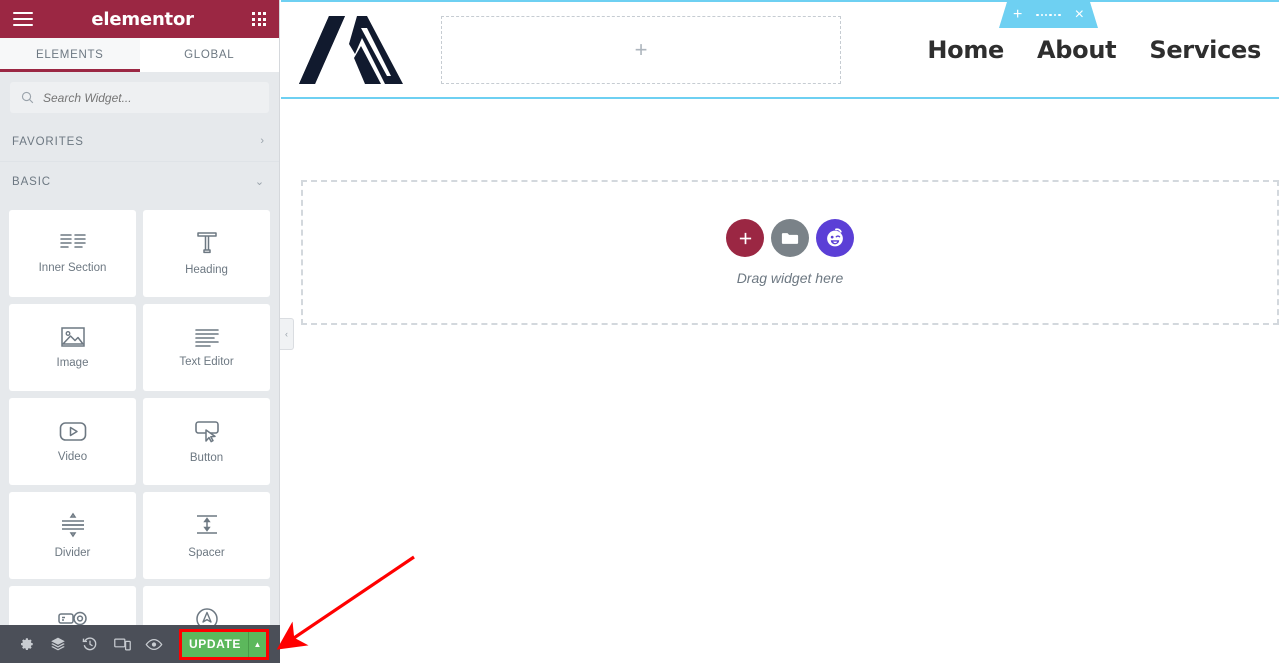 This screenshot has height=663, width=1279. I want to click on search-input, so click(150, 97).